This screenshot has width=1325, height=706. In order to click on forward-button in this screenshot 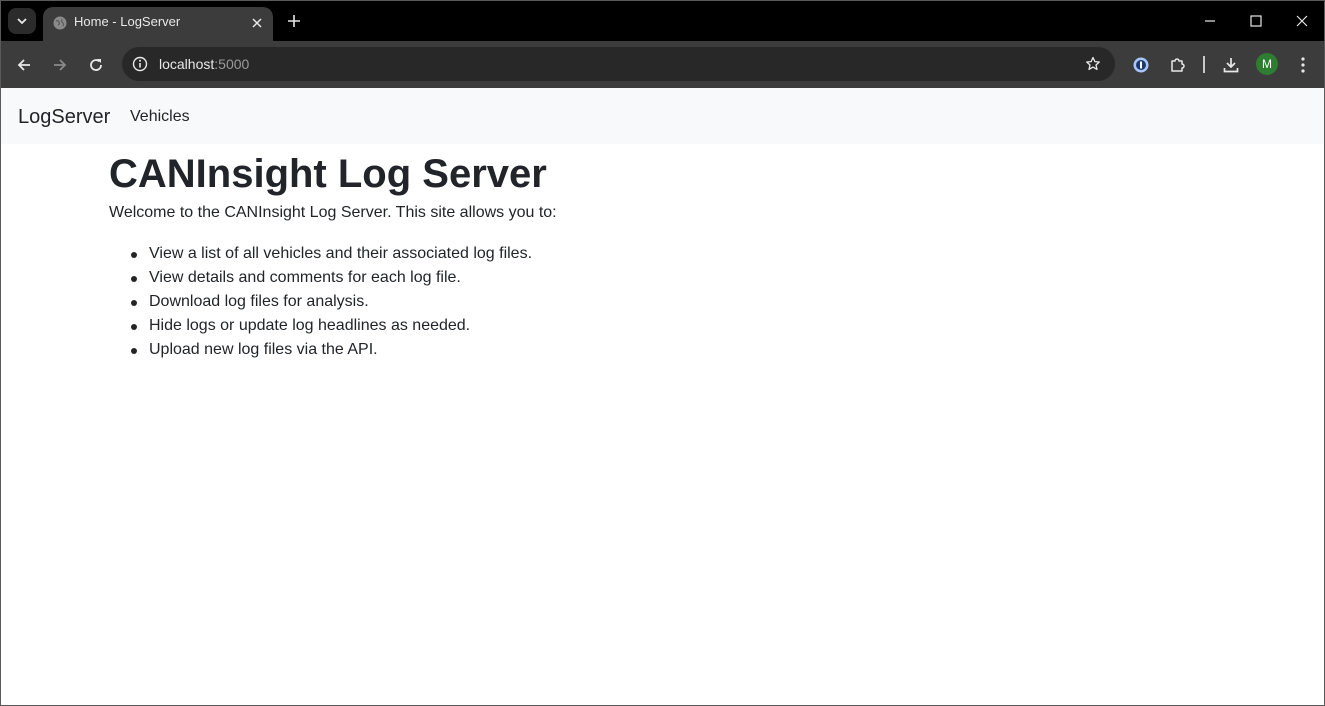, I will do `click(60, 65)`.